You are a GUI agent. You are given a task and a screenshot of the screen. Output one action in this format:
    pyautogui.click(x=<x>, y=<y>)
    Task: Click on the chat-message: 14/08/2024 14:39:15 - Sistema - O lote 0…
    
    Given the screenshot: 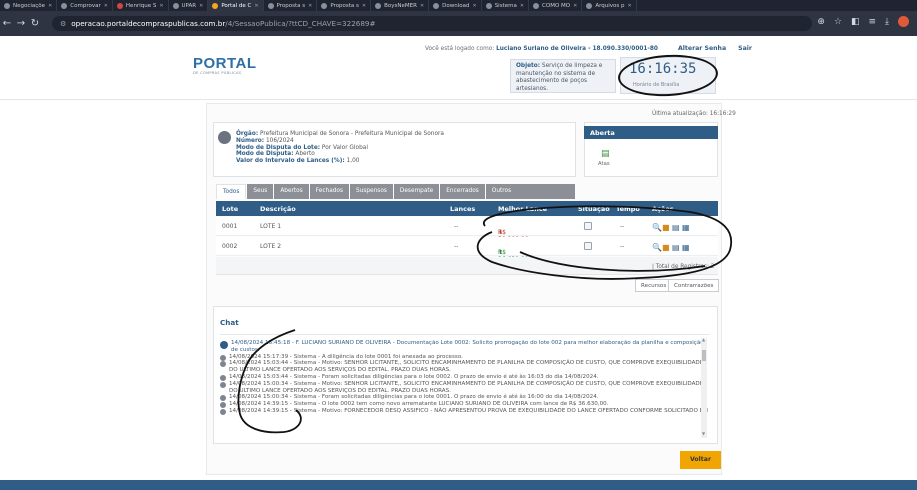 What is the action you would take?
    pyautogui.click(x=465, y=404)
    